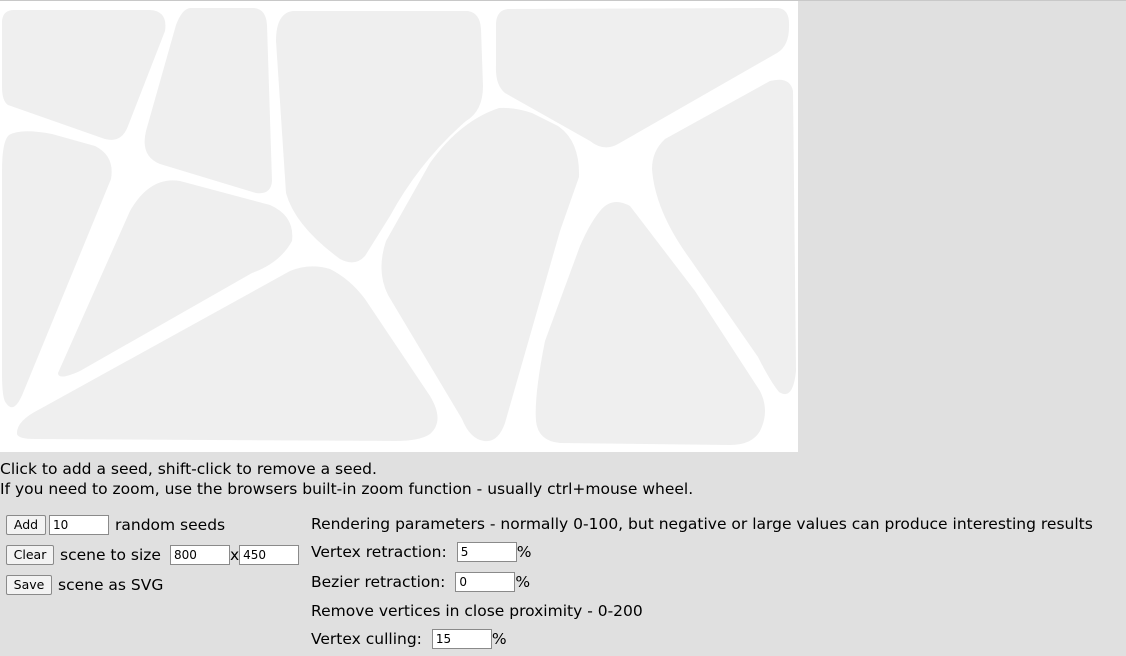 The width and height of the screenshot is (1126, 656). What do you see at coordinates (378, 582) in the screenshot?
I see `bezier-retraction-label: Bezier retraction:` at bounding box center [378, 582].